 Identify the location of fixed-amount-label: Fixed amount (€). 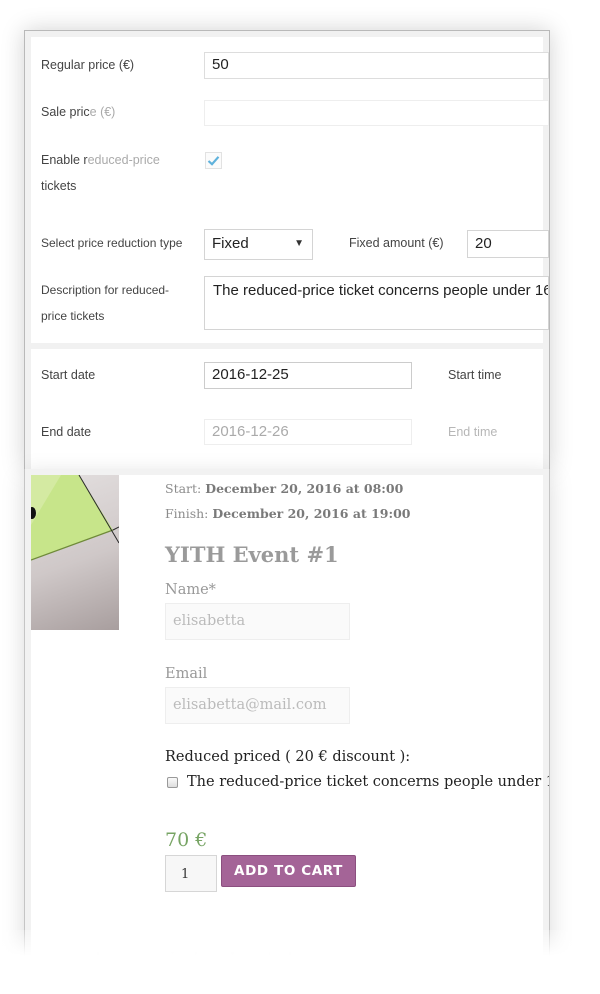
(396, 243).